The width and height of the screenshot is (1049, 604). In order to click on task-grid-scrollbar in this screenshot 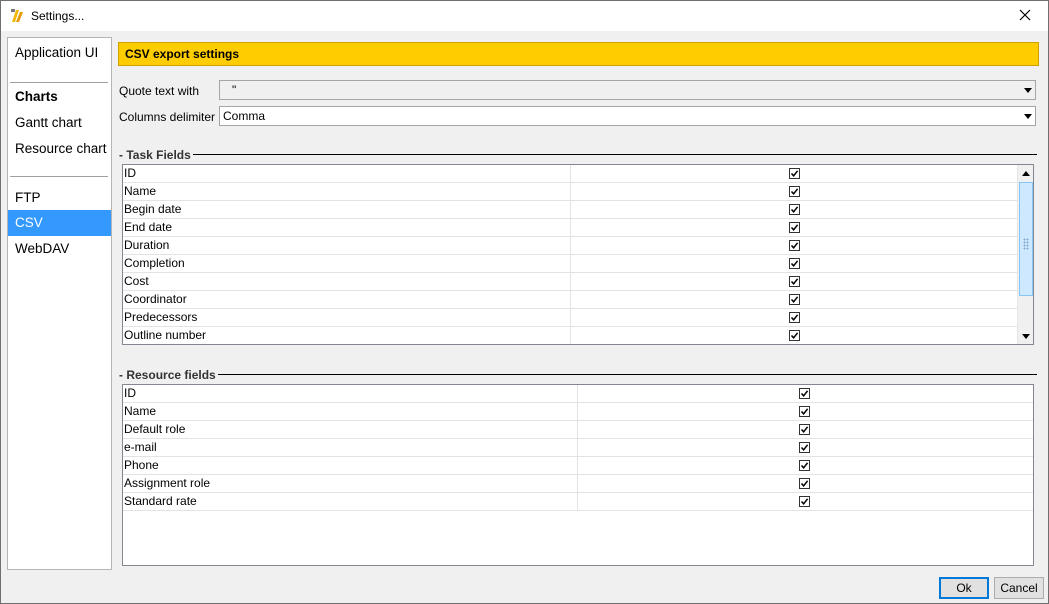, I will do `click(1025, 254)`.